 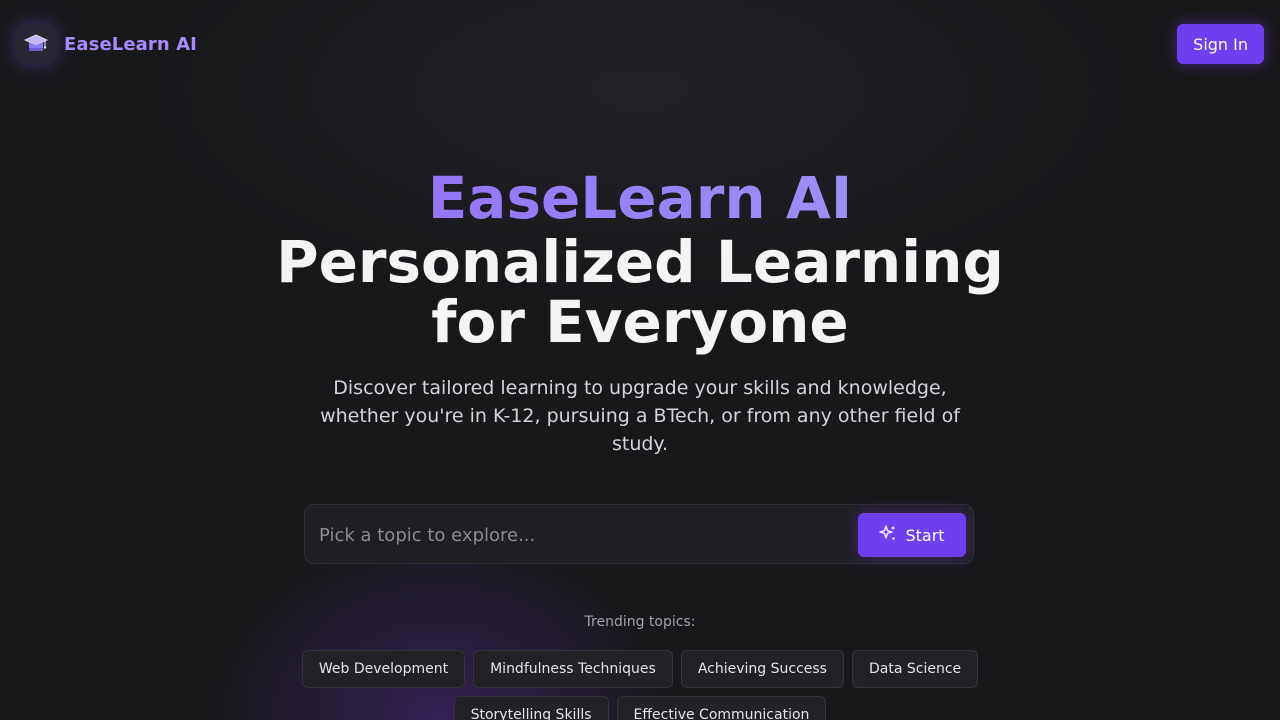 I want to click on brand-link: EaseLearn AI, so click(x=106, y=44).